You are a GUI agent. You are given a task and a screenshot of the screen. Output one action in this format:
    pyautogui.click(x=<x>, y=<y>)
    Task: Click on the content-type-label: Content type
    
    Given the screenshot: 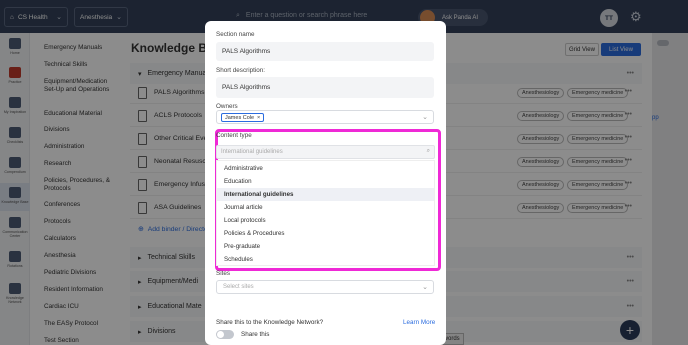 What is the action you would take?
    pyautogui.click(x=234, y=135)
    